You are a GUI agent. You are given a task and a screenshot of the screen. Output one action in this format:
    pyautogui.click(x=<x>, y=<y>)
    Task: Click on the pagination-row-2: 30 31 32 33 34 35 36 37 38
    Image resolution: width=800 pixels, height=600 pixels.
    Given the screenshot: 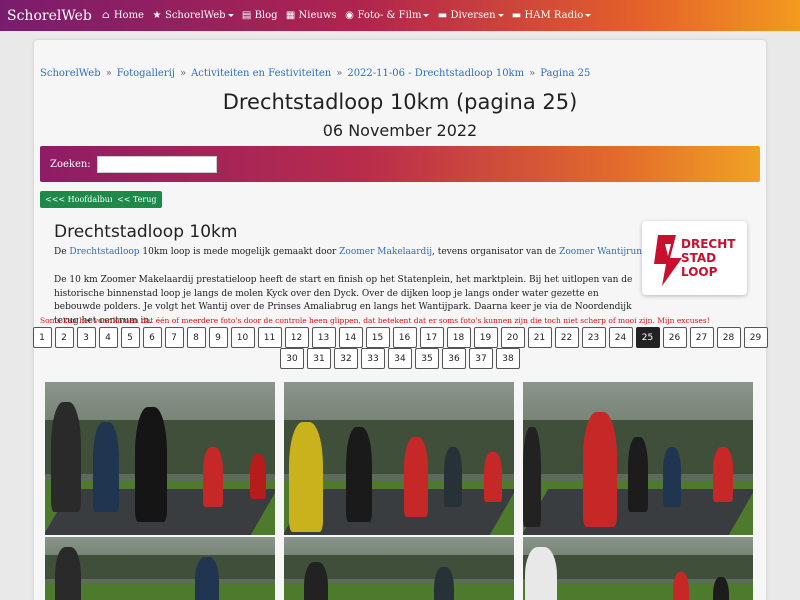 What is the action you would take?
    pyautogui.click(x=400, y=358)
    